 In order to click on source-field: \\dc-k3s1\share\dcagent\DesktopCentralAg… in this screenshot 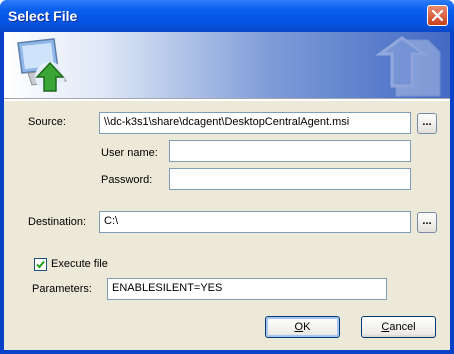, I will do `click(255, 123)`.